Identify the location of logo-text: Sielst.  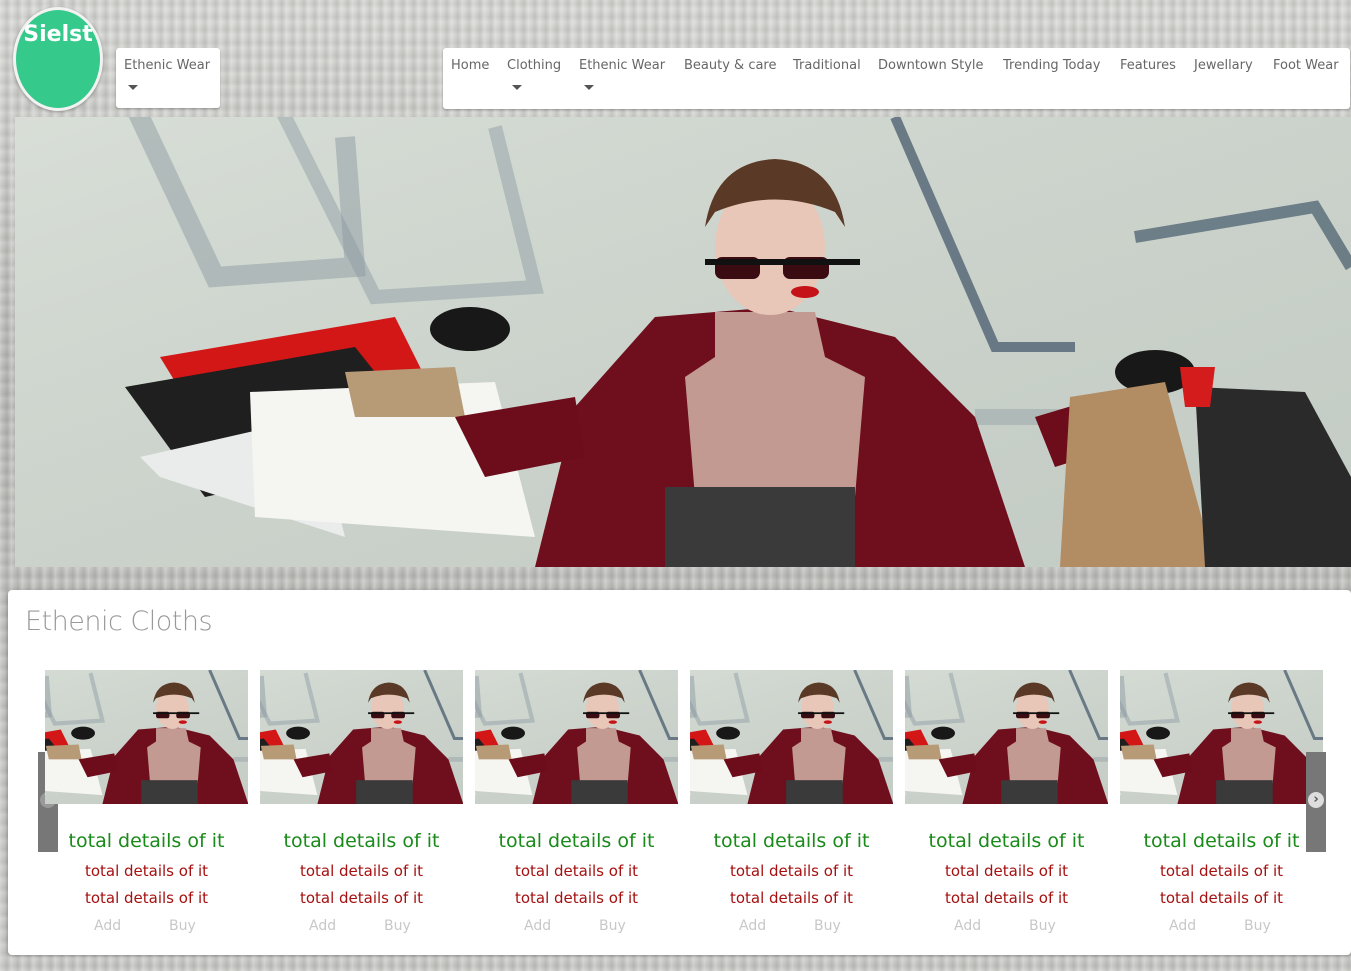
(58, 34).